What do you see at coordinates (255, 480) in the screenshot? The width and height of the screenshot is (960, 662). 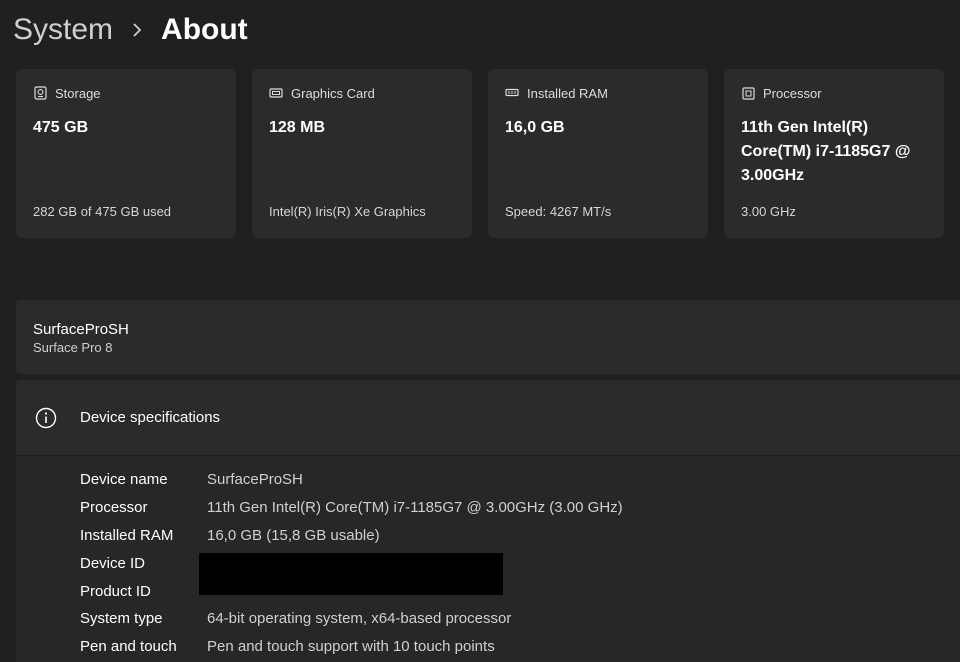 I see `spec-value: SurfaceProSH` at bounding box center [255, 480].